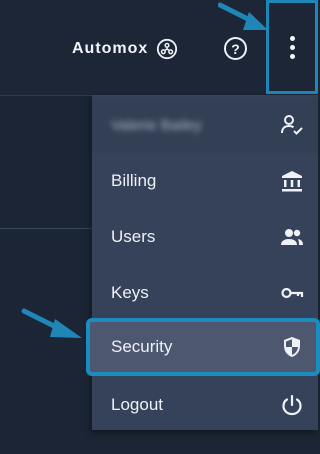 This screenshot has width=320, height=454. I want to click on bank-icon, so click(292, 181).